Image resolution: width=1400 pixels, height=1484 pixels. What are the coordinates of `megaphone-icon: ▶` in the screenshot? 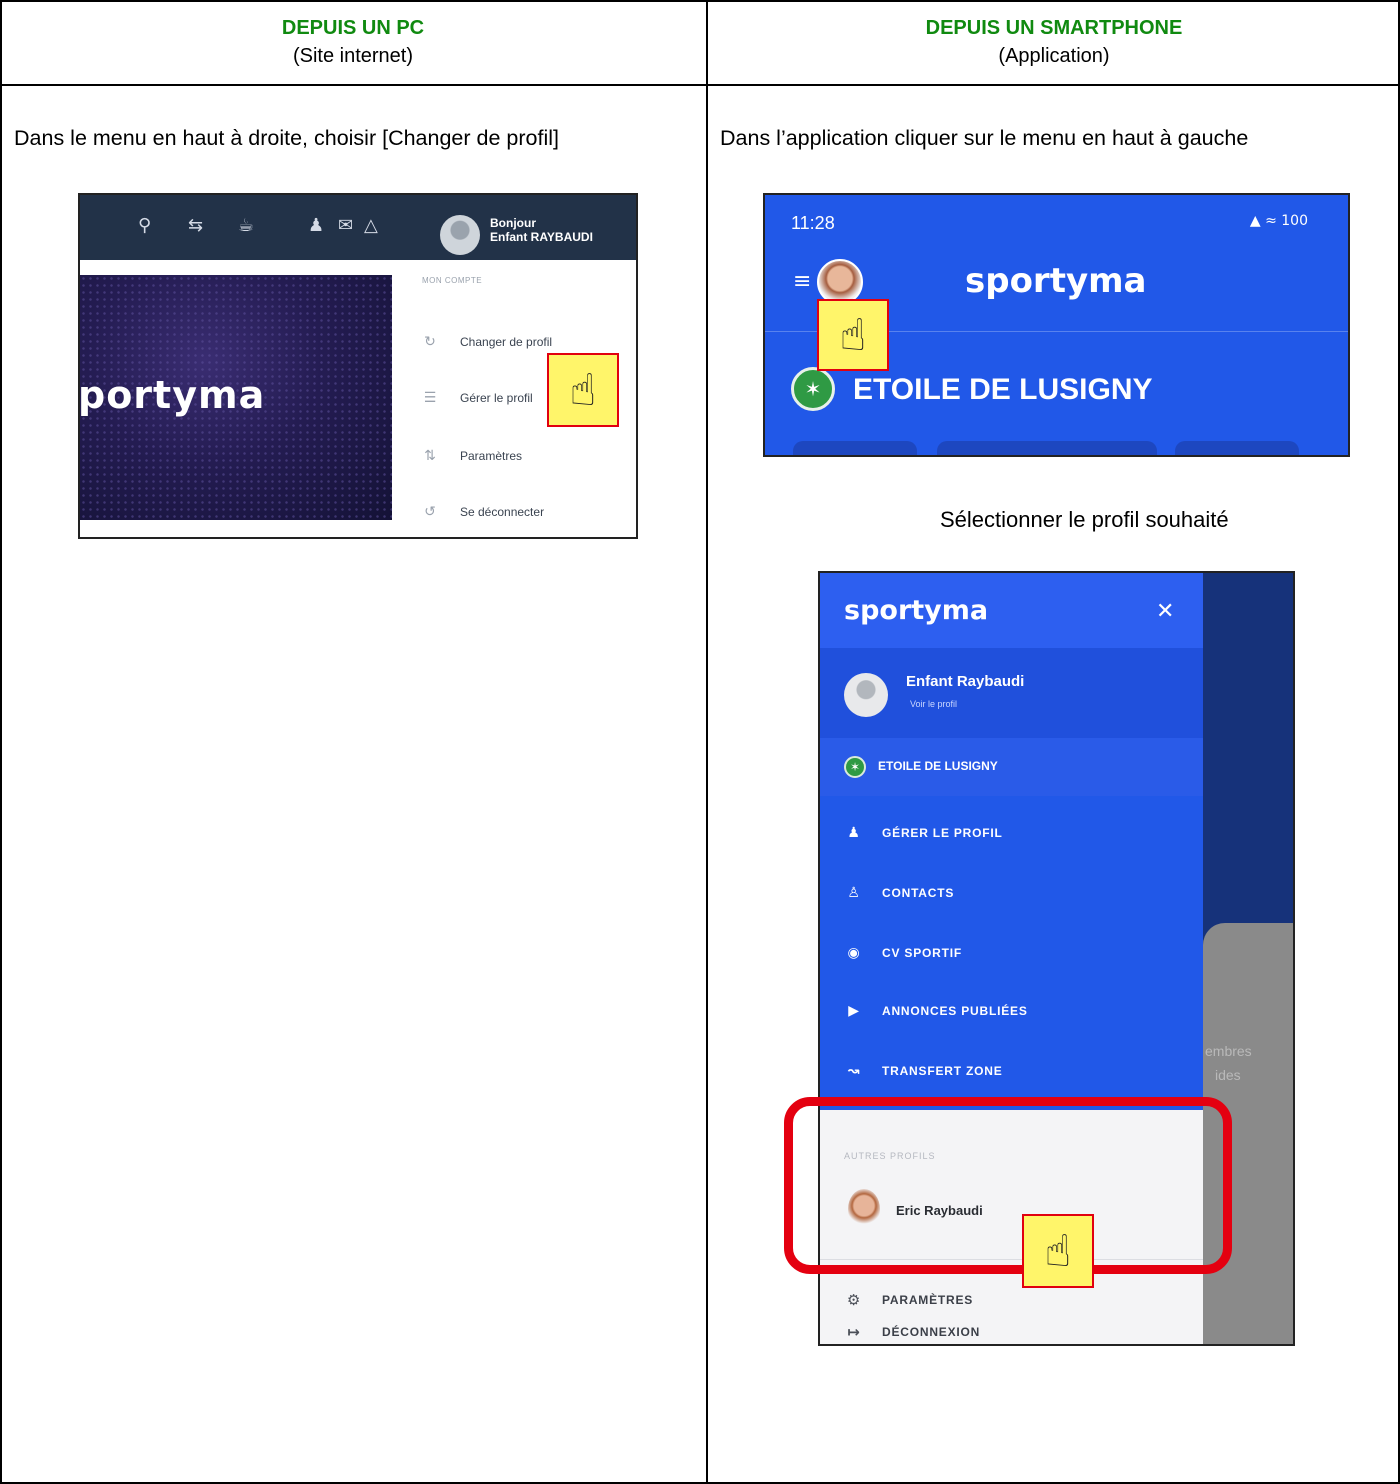 It's located at (854, 1011).